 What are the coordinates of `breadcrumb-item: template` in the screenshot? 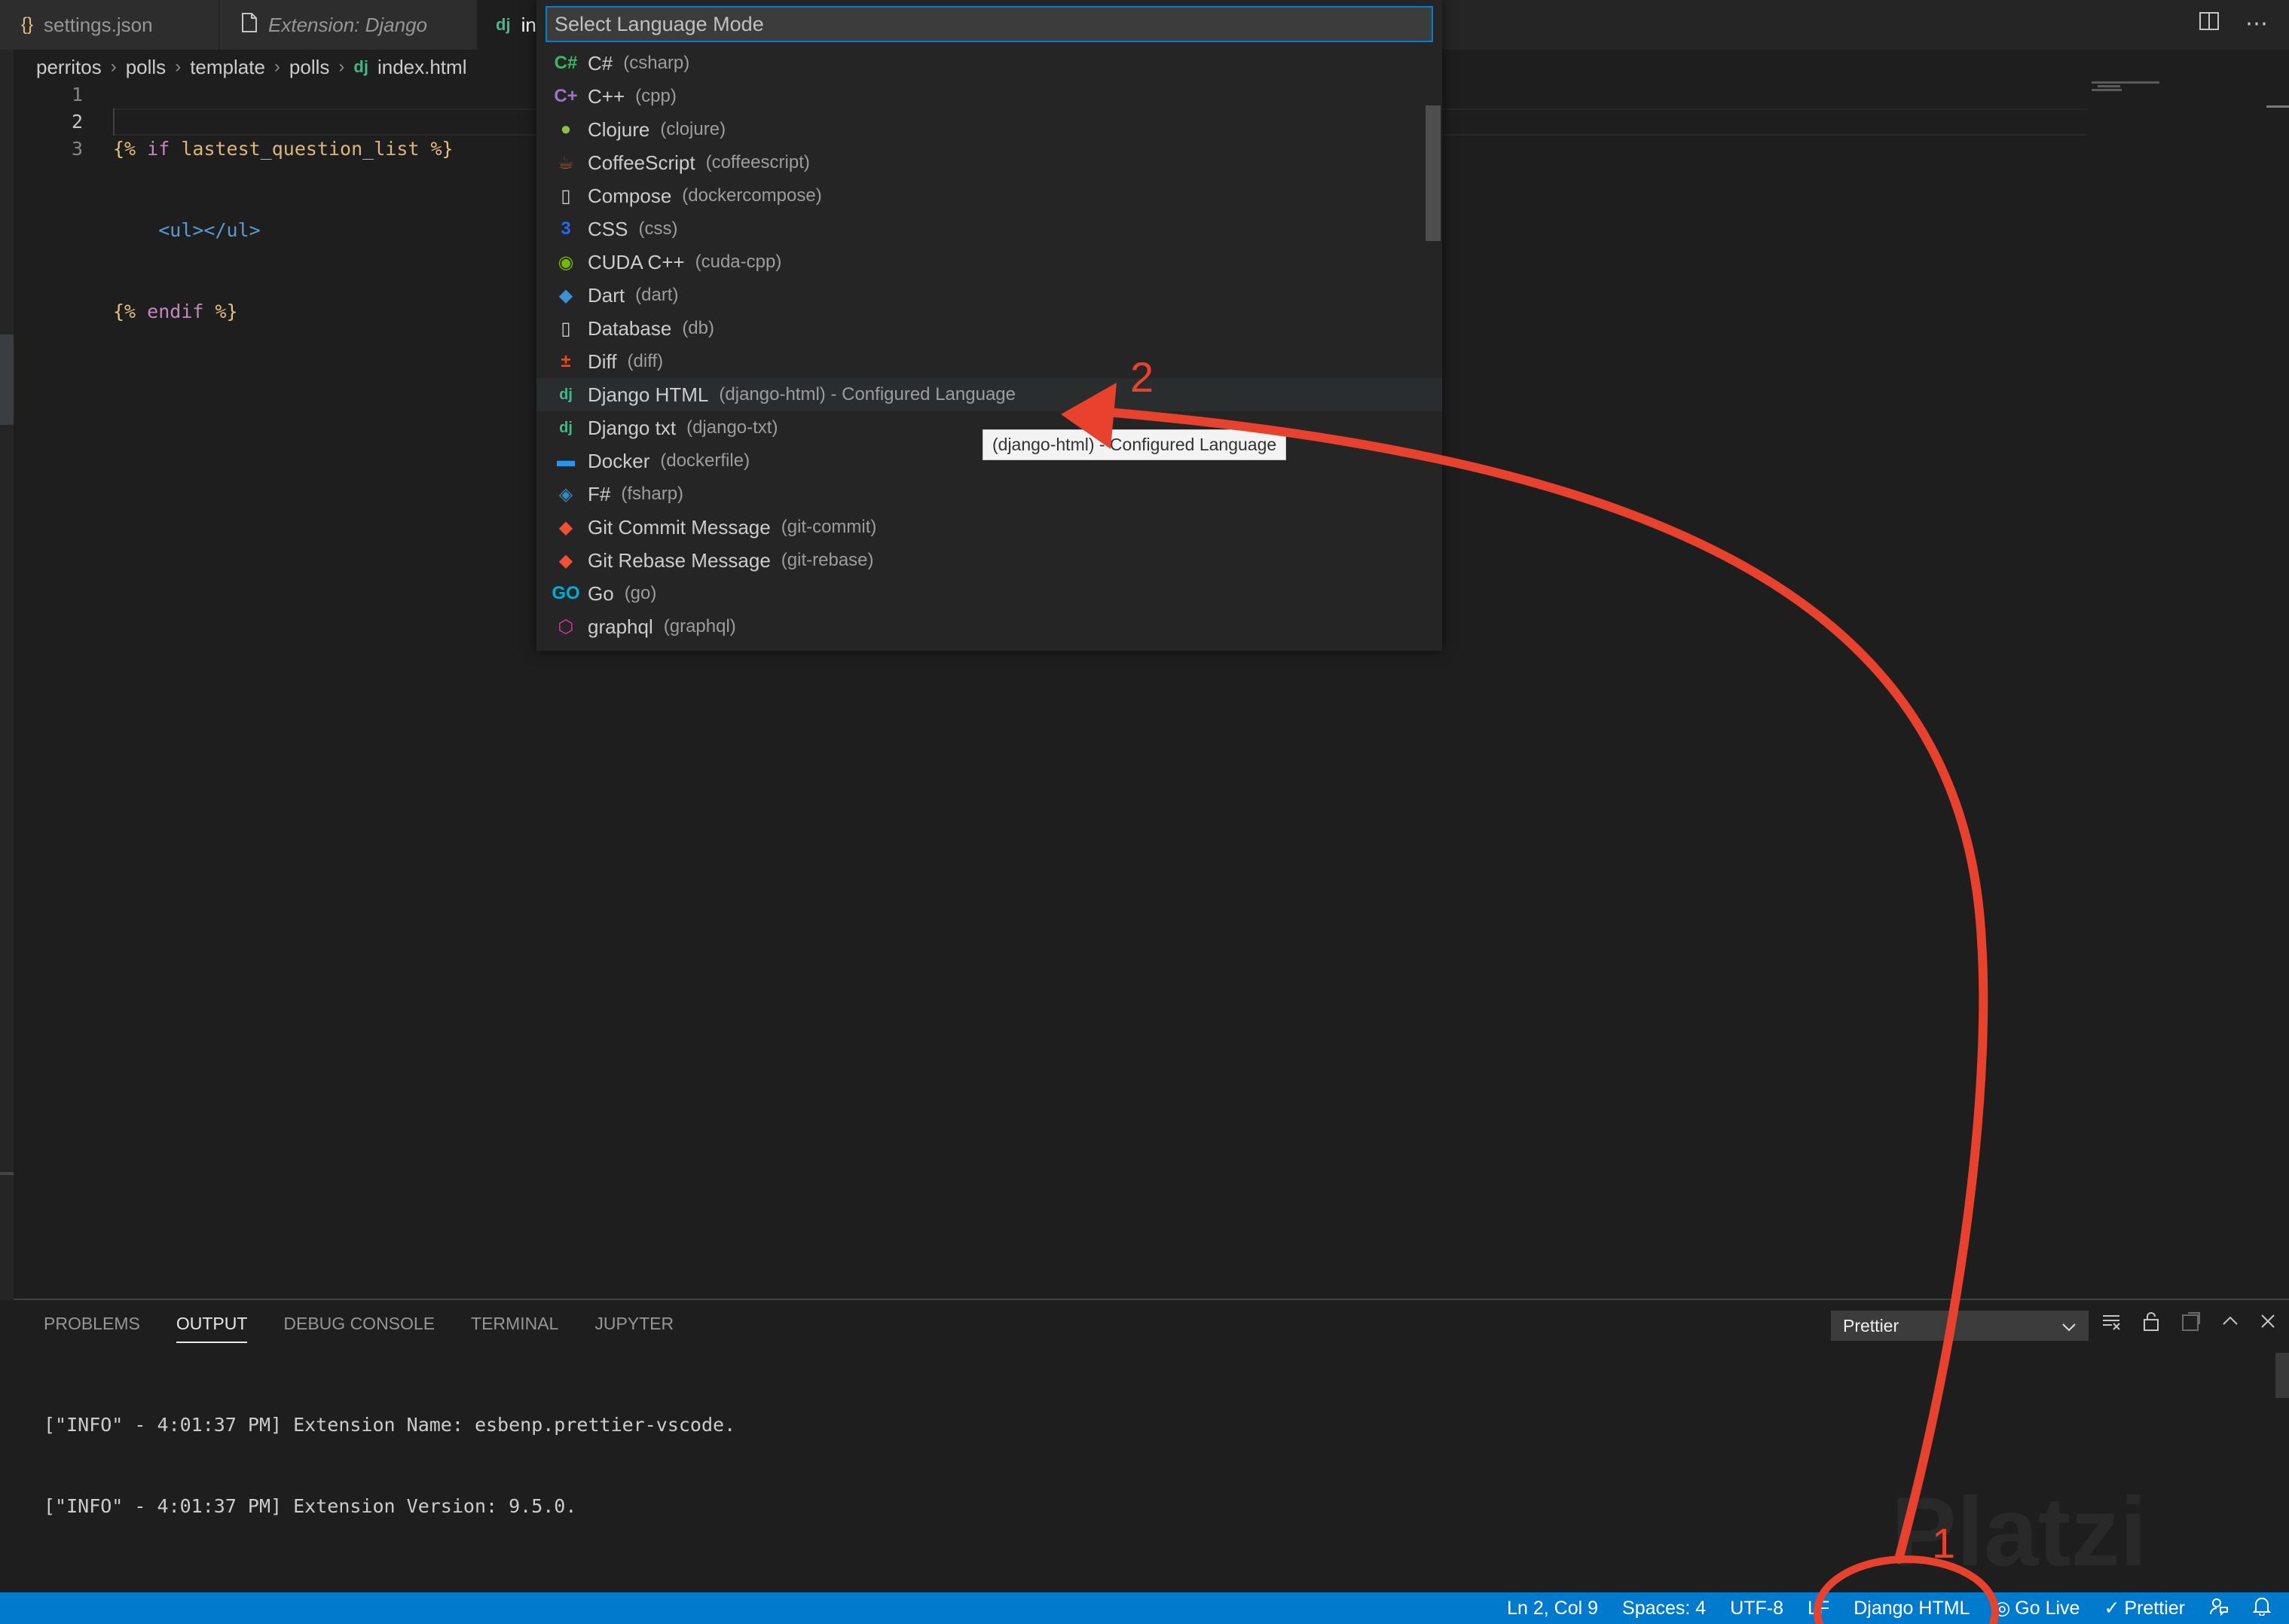 It's located at (228, 68).